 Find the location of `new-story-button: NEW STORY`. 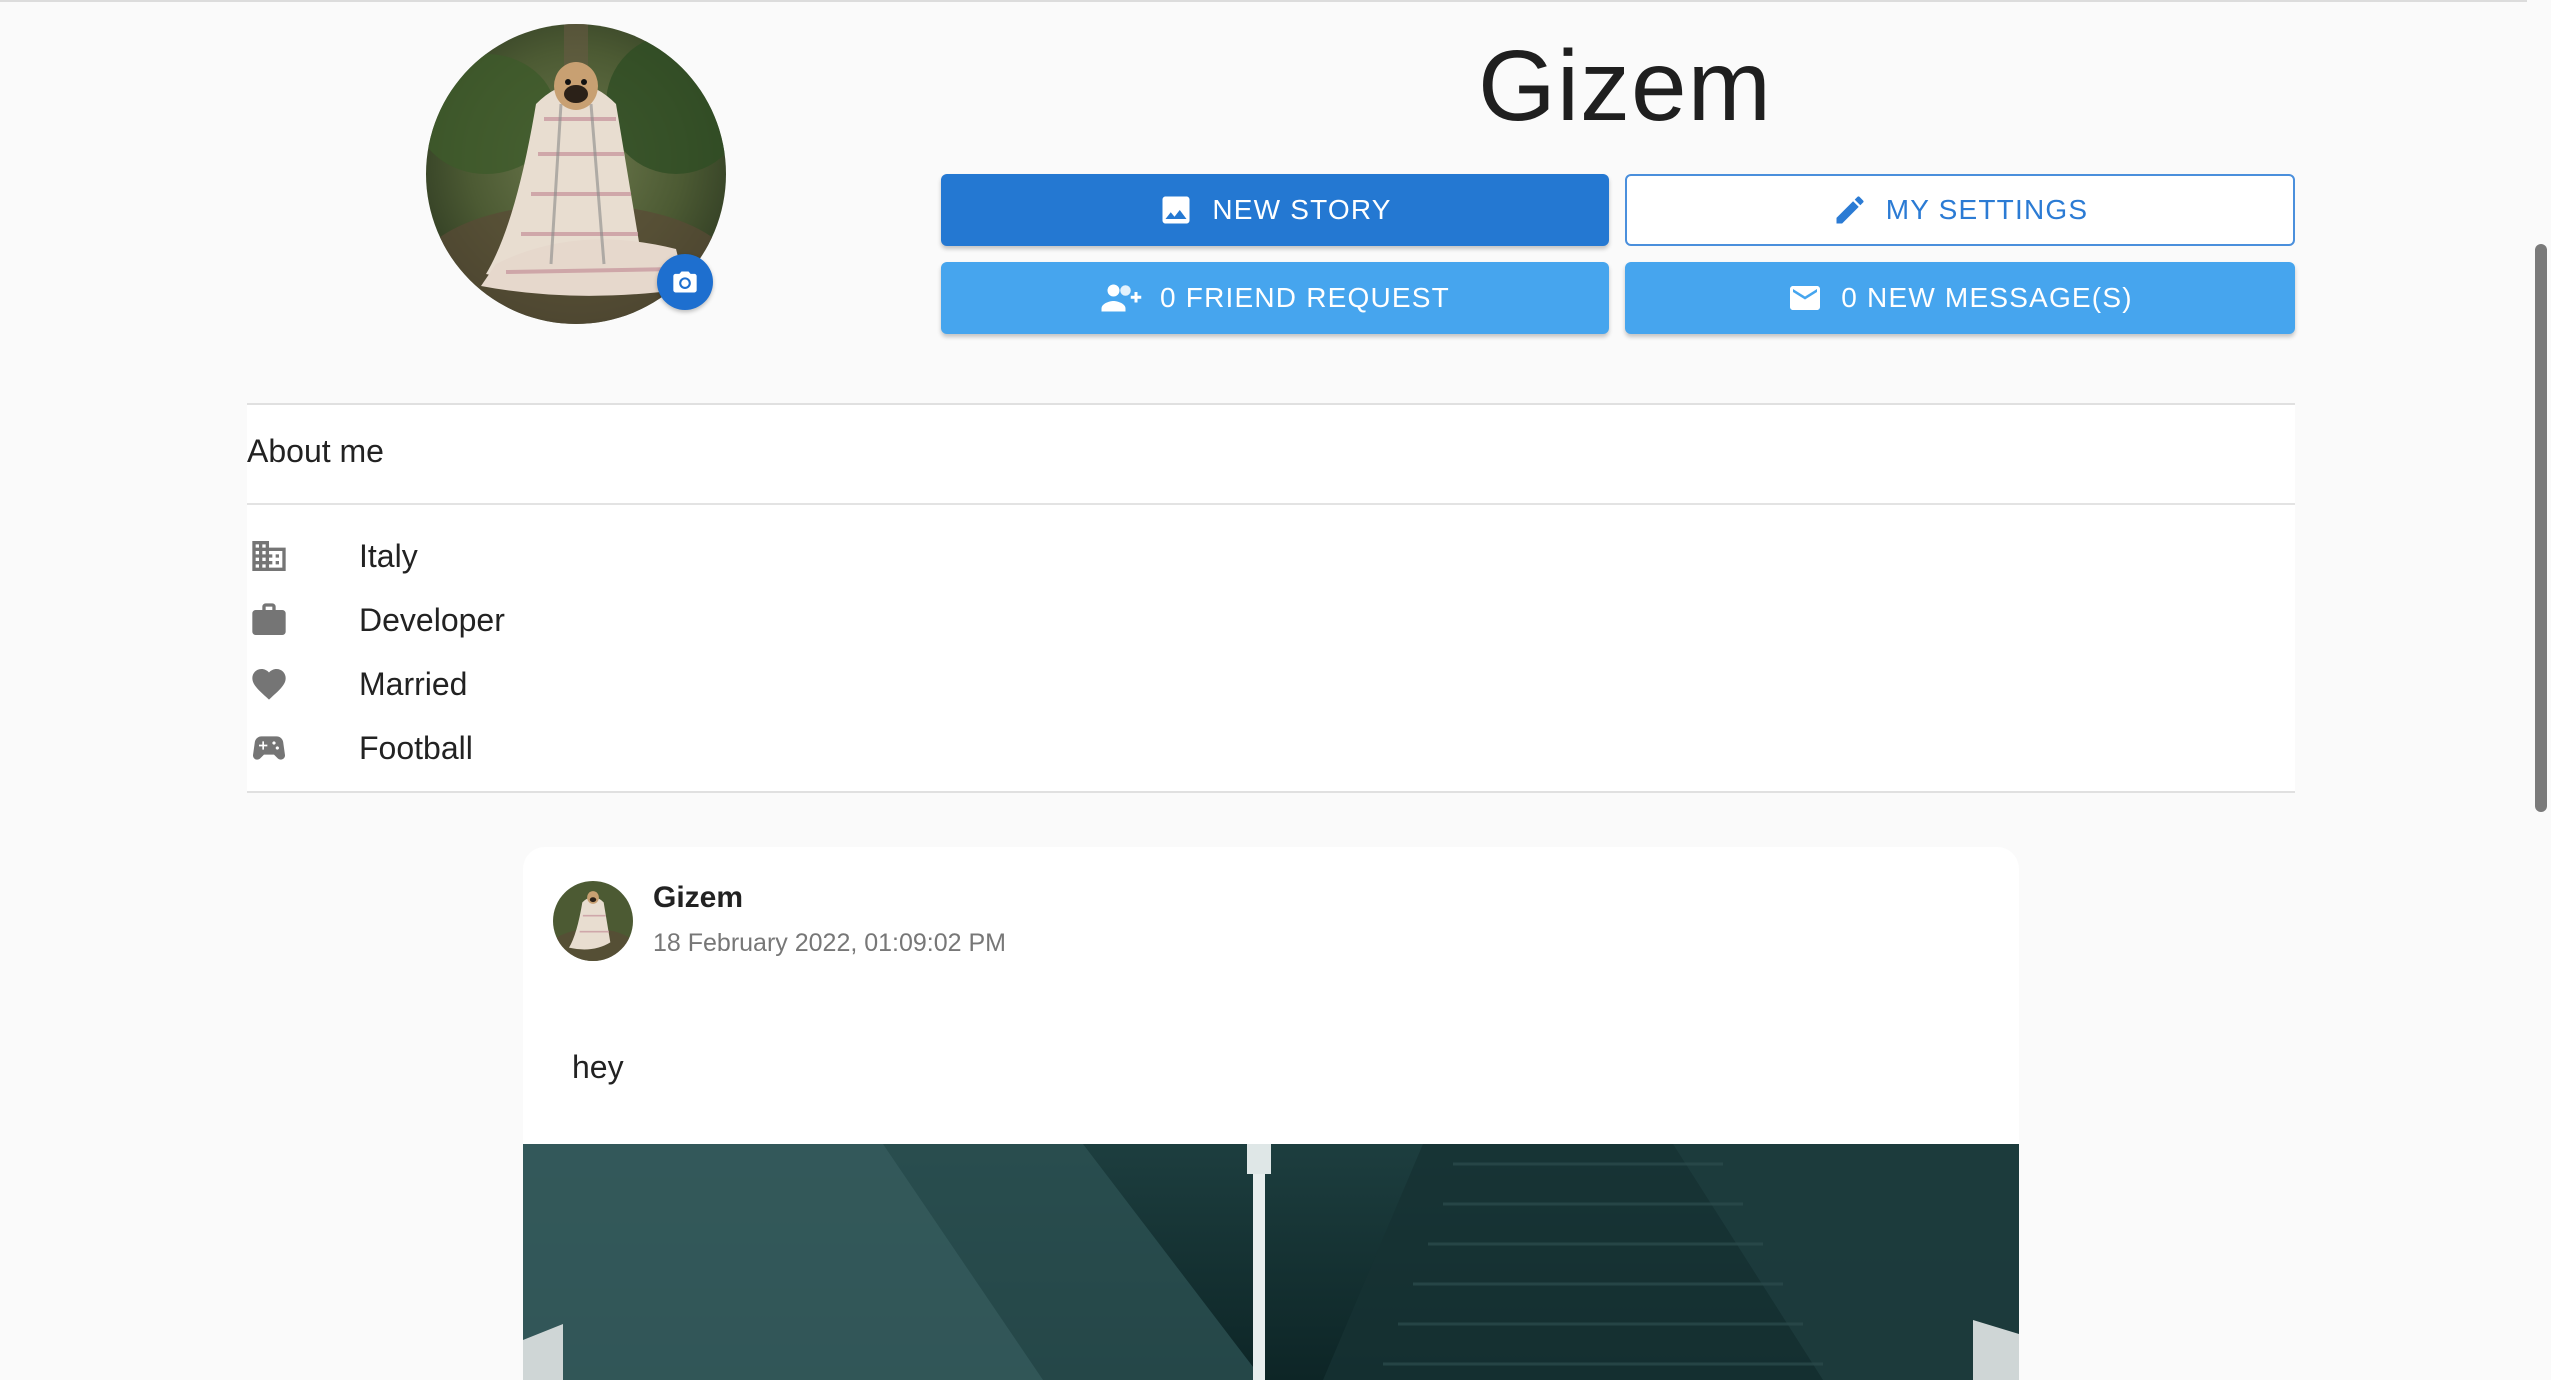

new-story-button: NEW STORY is located at coordinates (1275, 210).